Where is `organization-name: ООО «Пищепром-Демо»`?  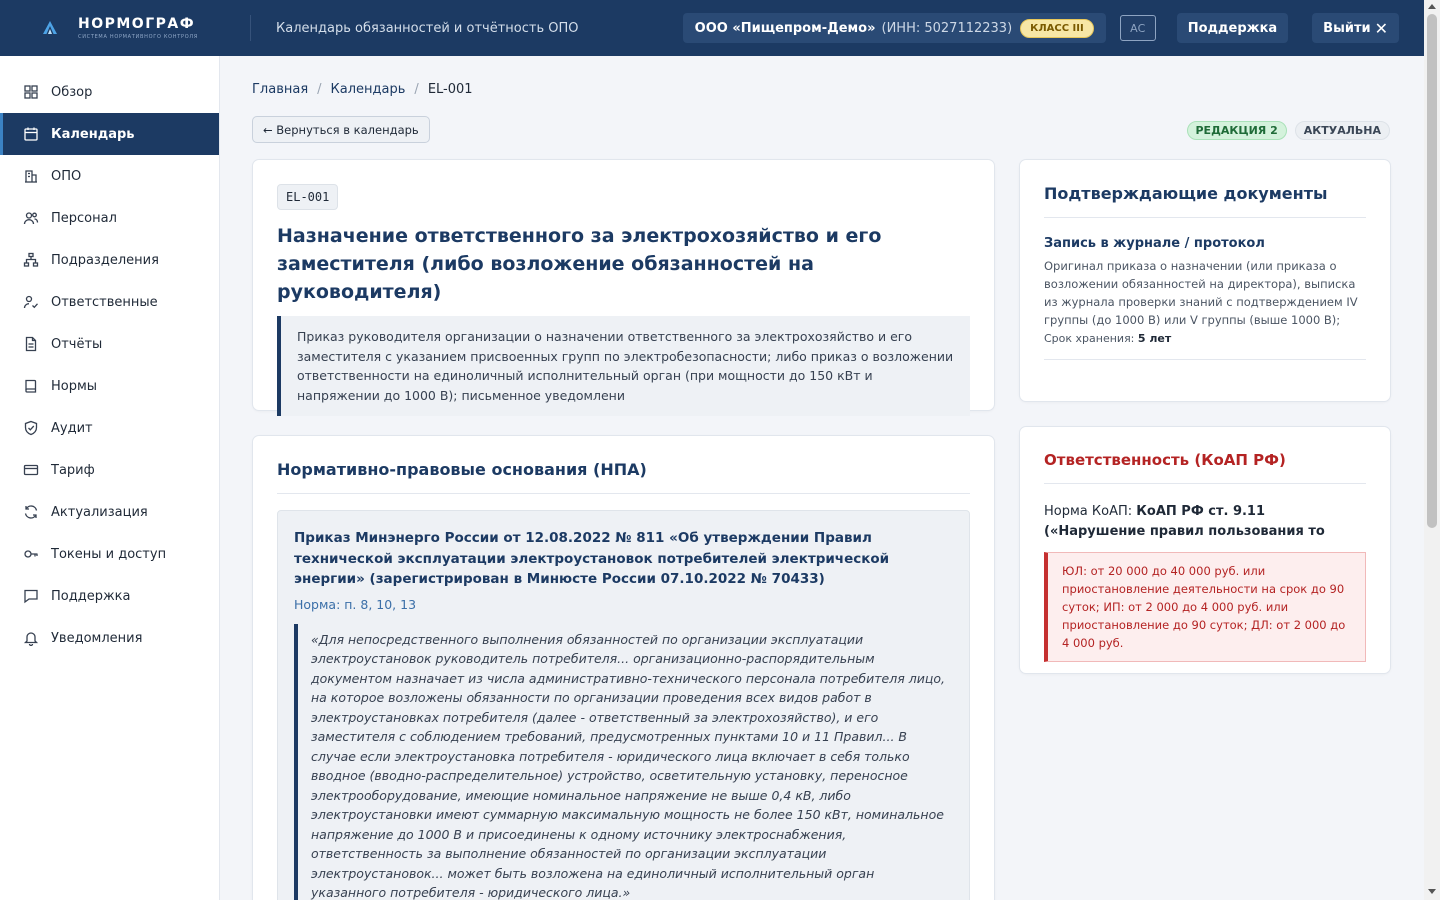 organization-name: ООО «Пищепром-Демо» is located at coordinates (785, 28).